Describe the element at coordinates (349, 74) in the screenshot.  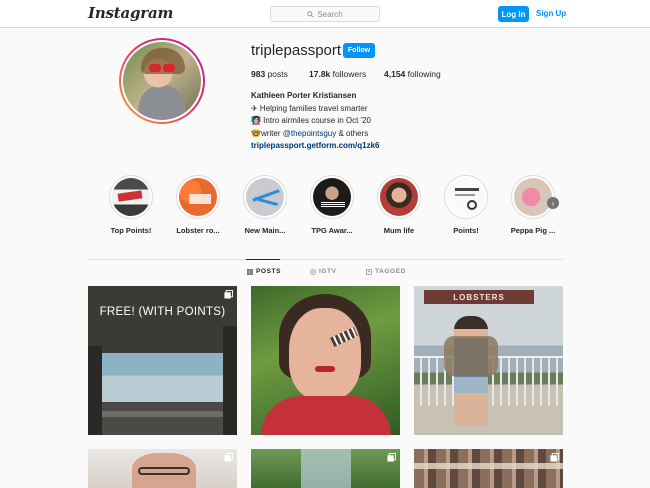
I see `followers-count-label: followers` at that location.